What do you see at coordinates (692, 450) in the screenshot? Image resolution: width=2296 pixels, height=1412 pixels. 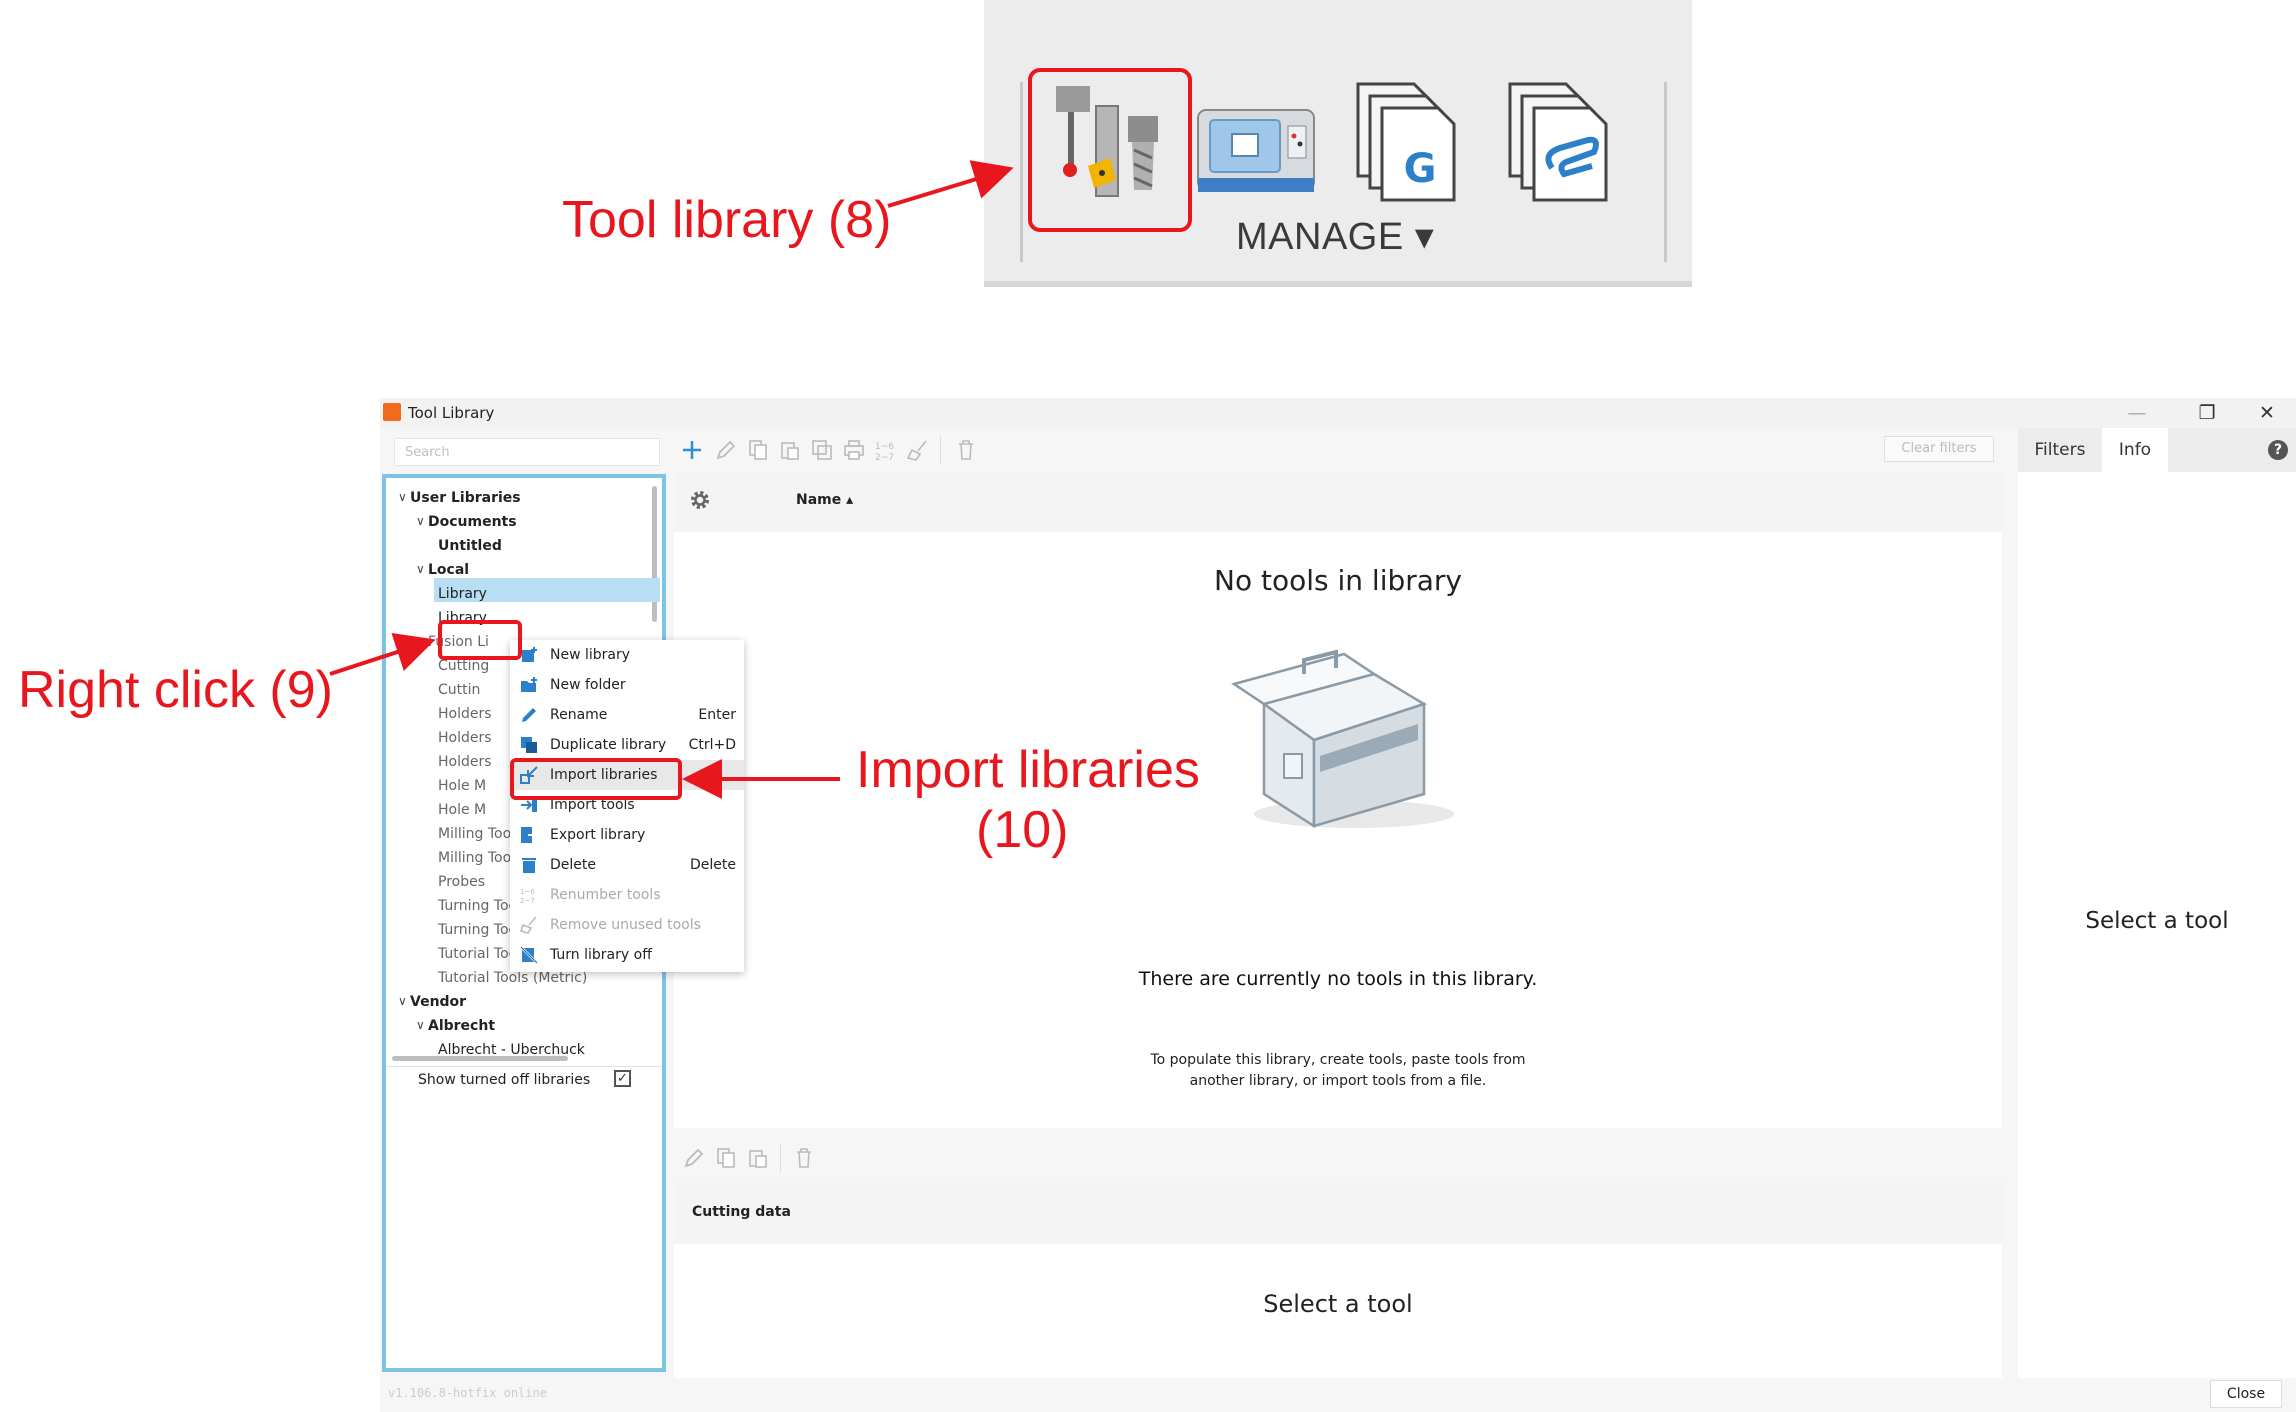 I see `plus-icon` at bounding box center [692, 450].